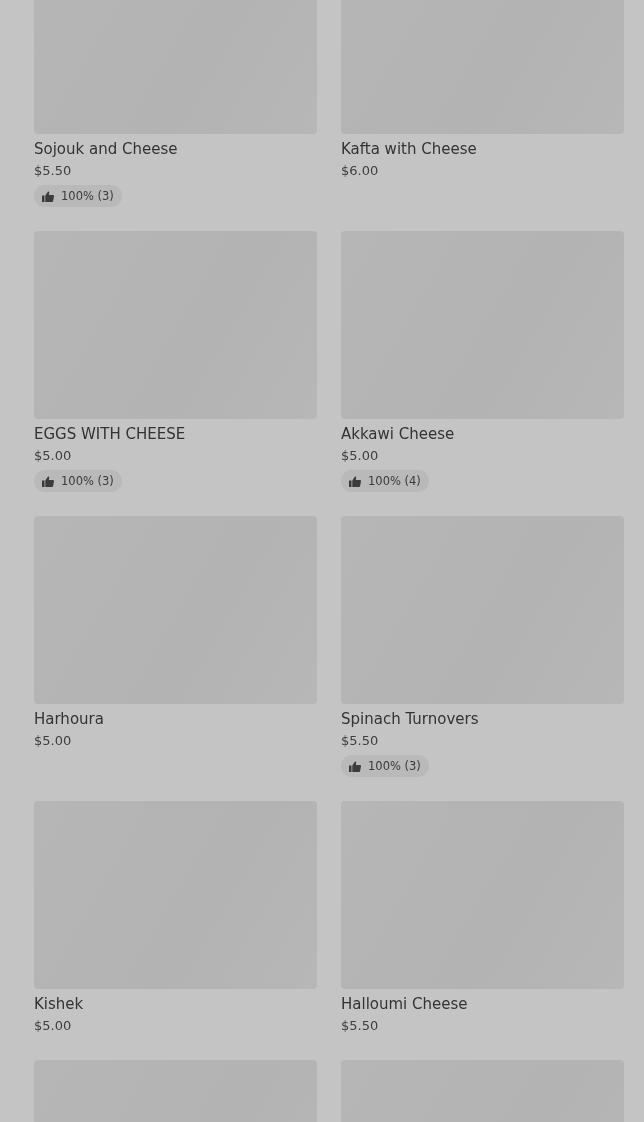 Image resolution: width=644 pixels, height=1122 pixels. What do you see at coordinates (410, 719) in the screenshot?
I see `product-name: Spinach Turnovers` at bounding box center [410, 719].